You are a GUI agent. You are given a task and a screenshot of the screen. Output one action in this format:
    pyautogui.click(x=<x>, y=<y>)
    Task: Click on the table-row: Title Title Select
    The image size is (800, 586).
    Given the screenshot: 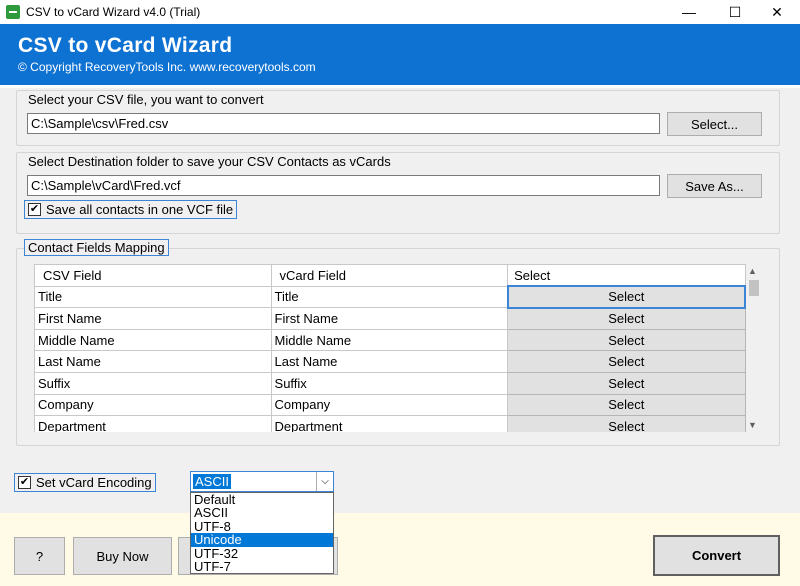 What is the action you would take?
    pyautogui.click(x=390, y=297)
    